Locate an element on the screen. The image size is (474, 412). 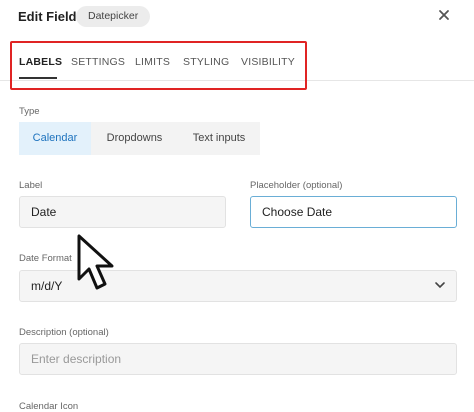
date-format-label: Date Format is located at coordinates (45, 258).